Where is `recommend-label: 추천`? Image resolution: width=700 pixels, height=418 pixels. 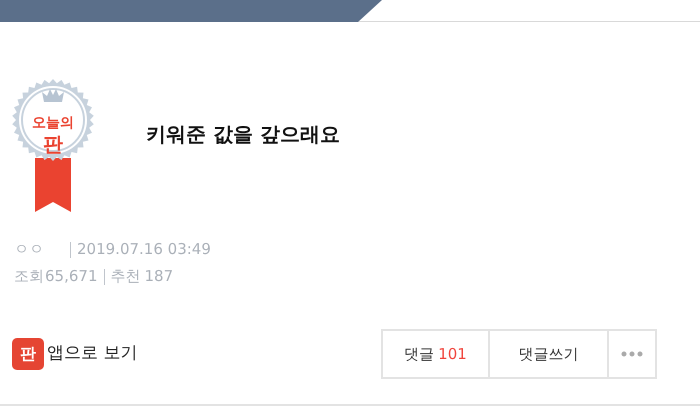 recommend-label: 추천 is located at coordinates (125, 276).